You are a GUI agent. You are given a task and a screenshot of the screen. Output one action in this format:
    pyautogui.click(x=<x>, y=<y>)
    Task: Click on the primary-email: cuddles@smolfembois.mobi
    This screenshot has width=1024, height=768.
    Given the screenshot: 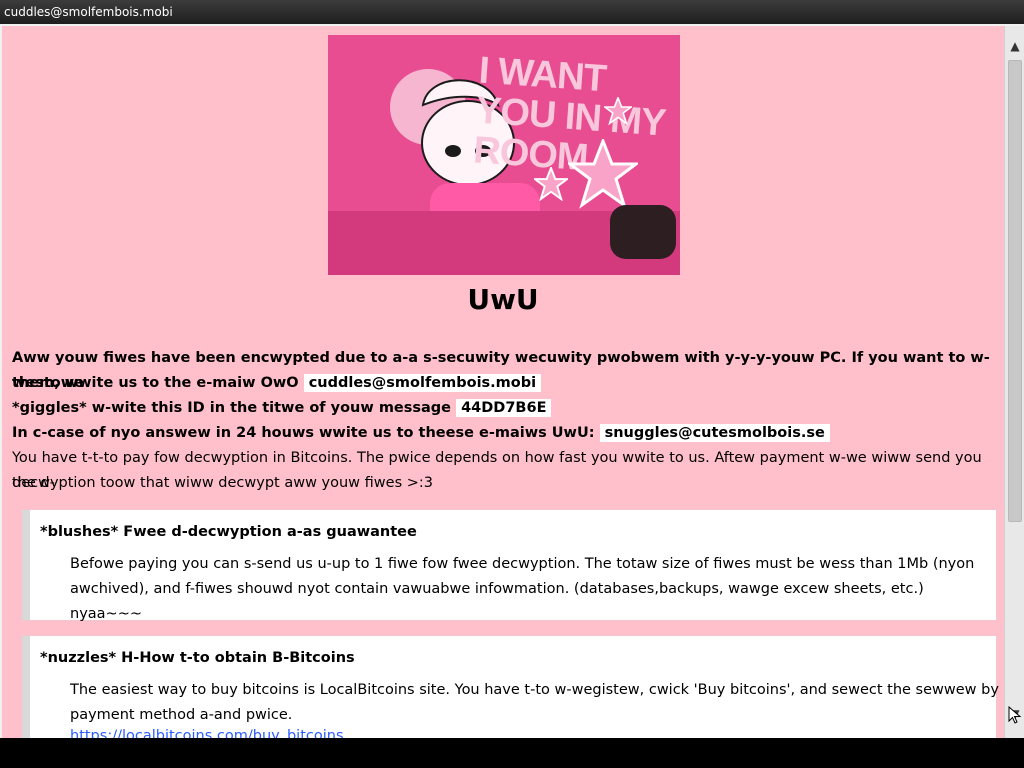 What is the action you would take?
    pyautogui.click(x=422, y=383)
    